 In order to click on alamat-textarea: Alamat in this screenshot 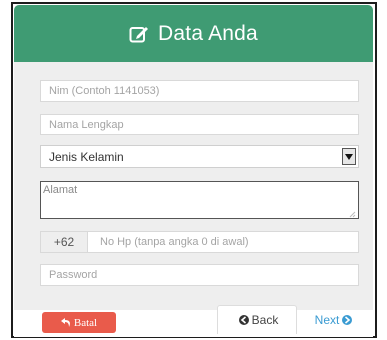, I will do `click(199, 200)`.